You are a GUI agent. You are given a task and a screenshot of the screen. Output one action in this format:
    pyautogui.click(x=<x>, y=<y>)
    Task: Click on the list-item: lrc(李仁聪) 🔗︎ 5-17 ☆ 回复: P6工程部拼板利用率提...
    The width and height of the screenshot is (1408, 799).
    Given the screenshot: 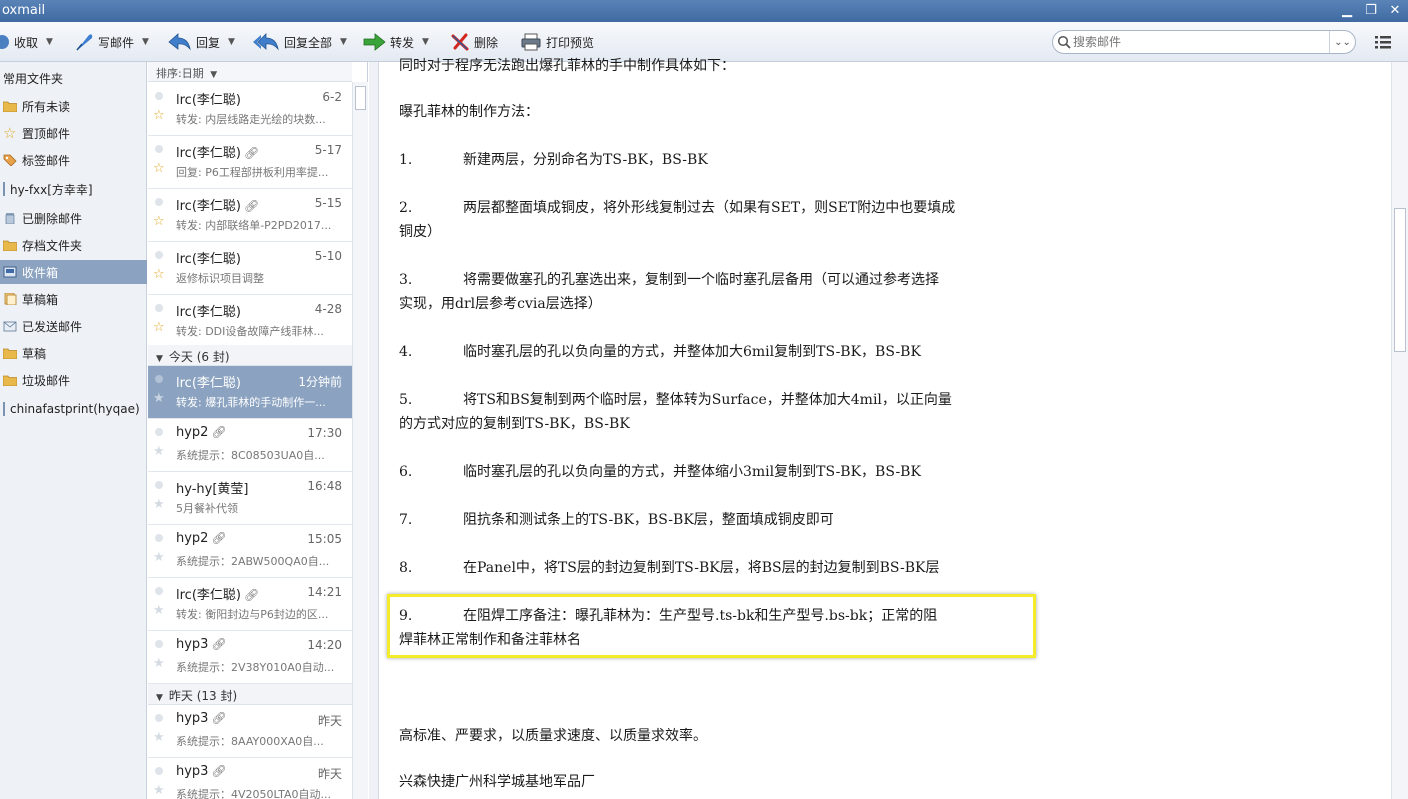 What is the action you would take?
    pyautogui.click(x=250, y=162)
    